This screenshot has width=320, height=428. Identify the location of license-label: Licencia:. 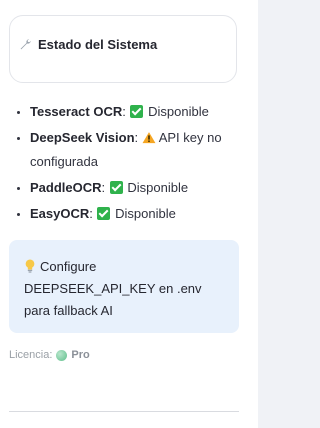
(31, 355).